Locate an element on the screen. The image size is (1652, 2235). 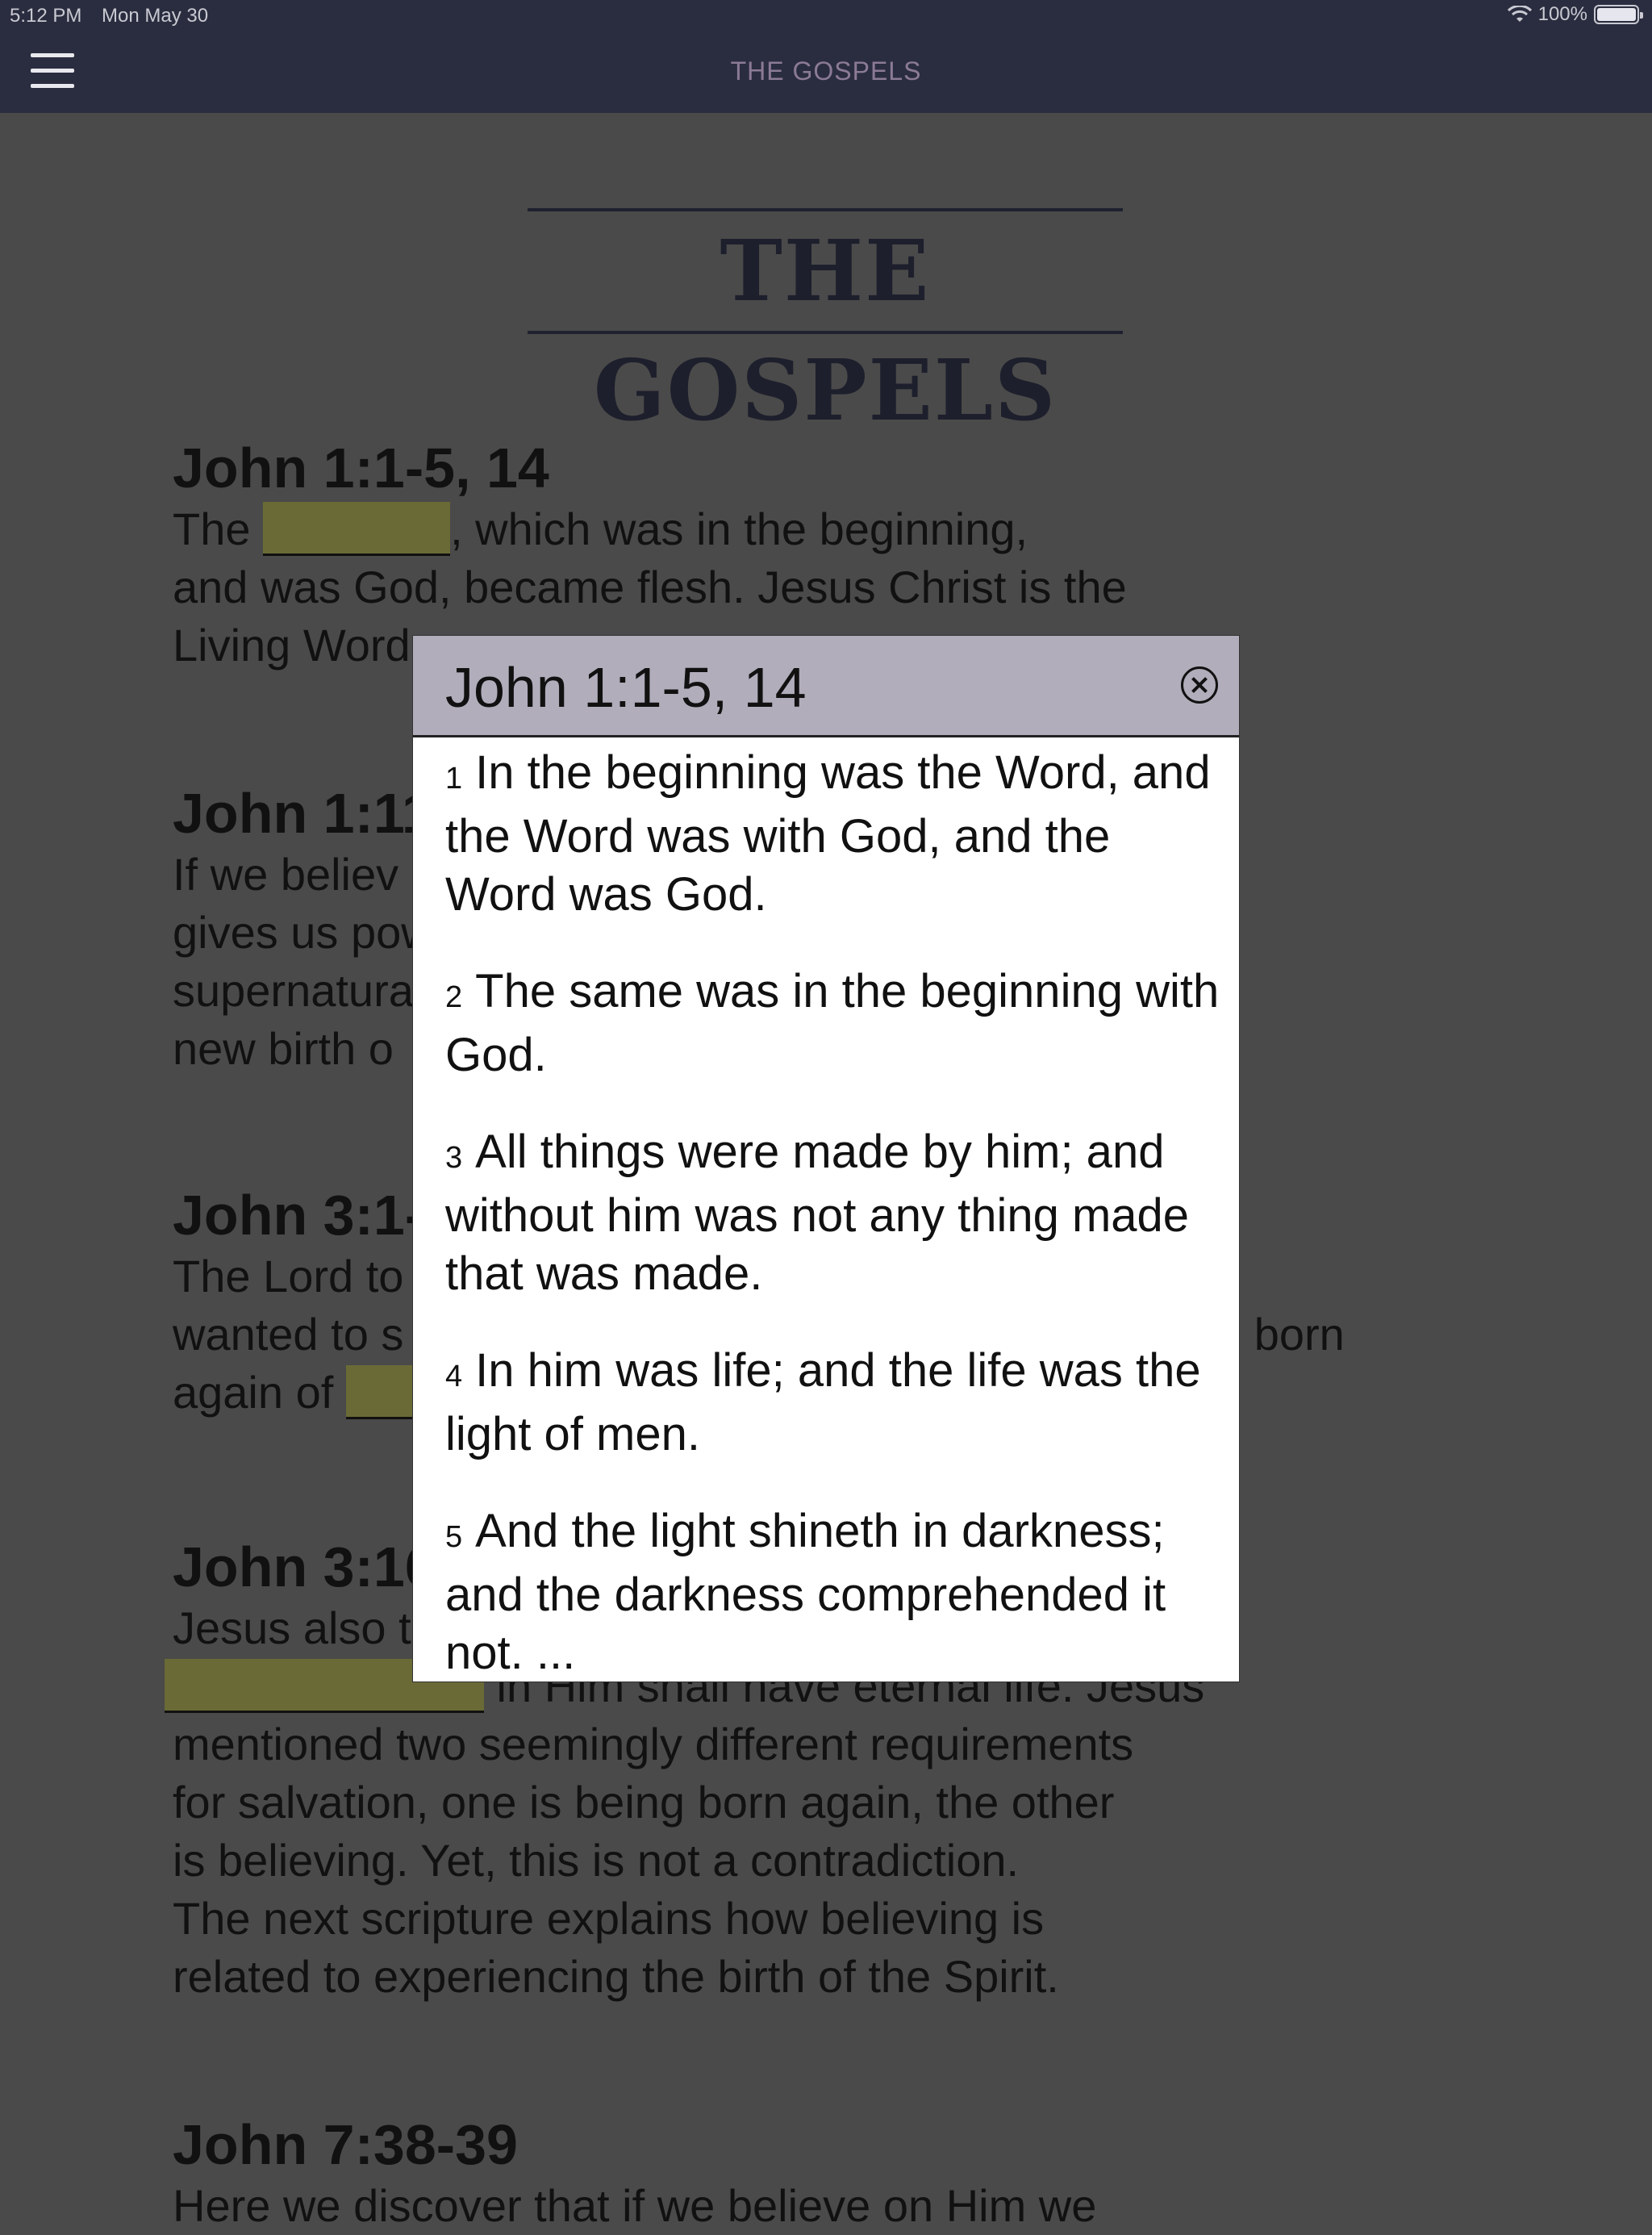
verse-number: 4 is located at coordinates (454, 1376).